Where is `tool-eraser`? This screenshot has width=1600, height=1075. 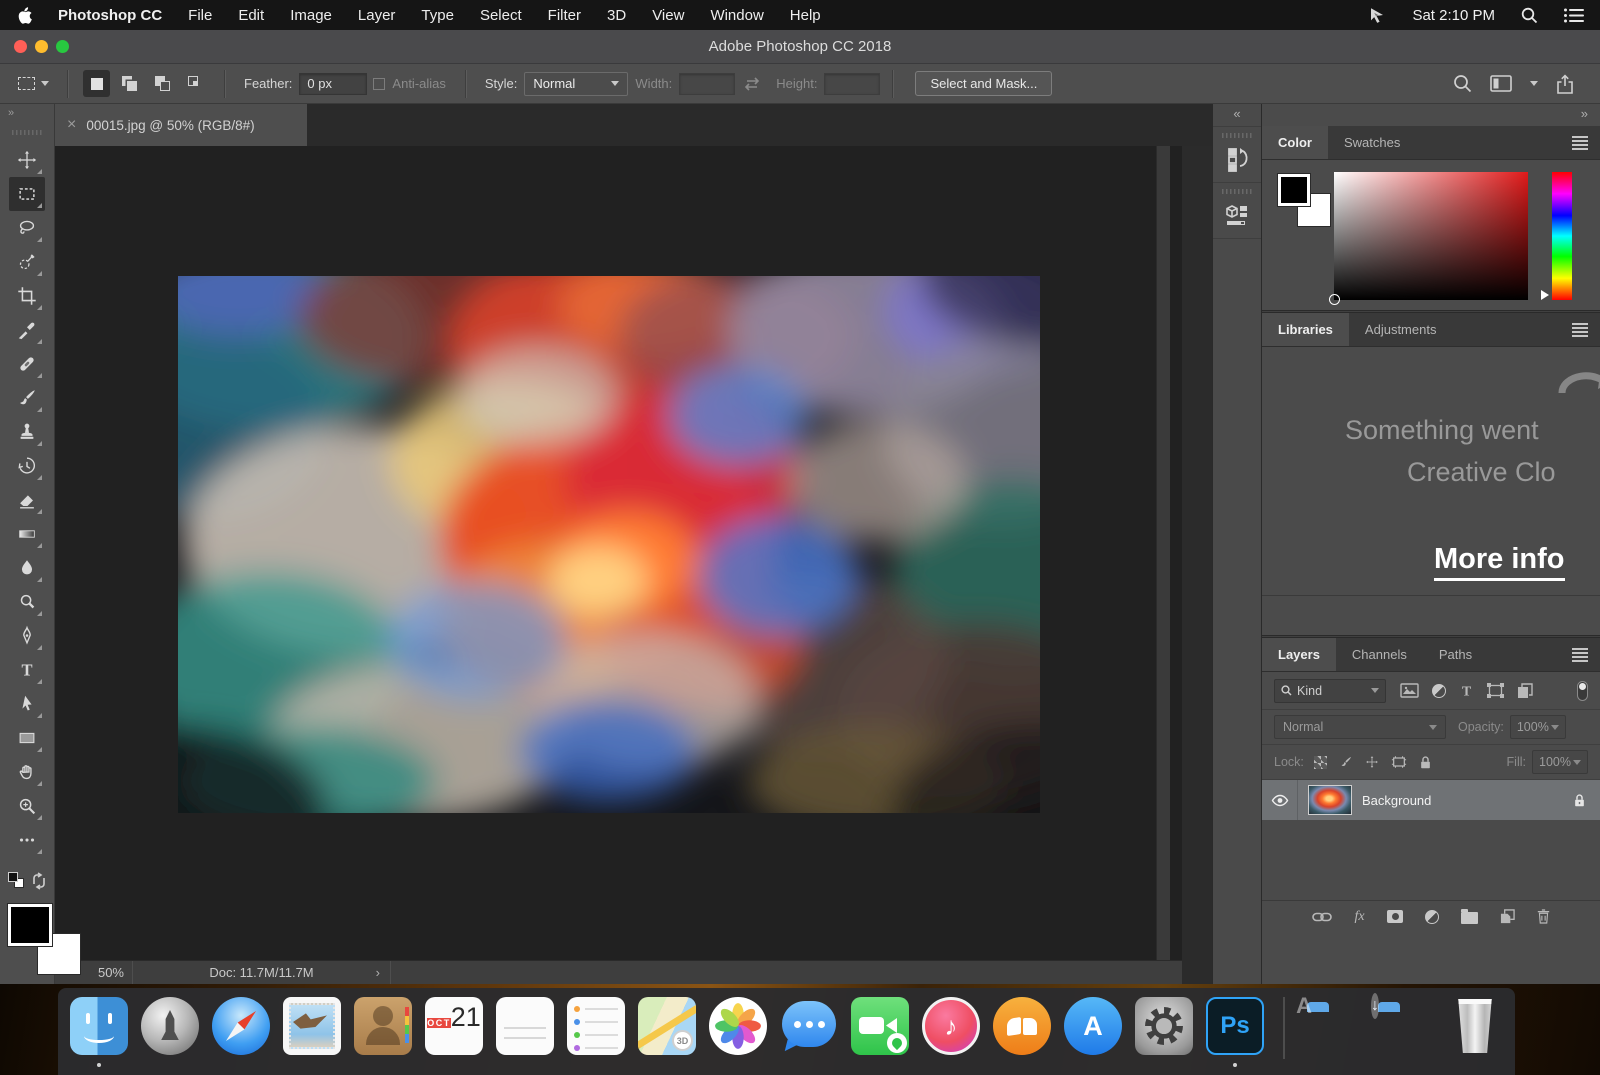 tool-eraser is located at coordinates (27, 500).